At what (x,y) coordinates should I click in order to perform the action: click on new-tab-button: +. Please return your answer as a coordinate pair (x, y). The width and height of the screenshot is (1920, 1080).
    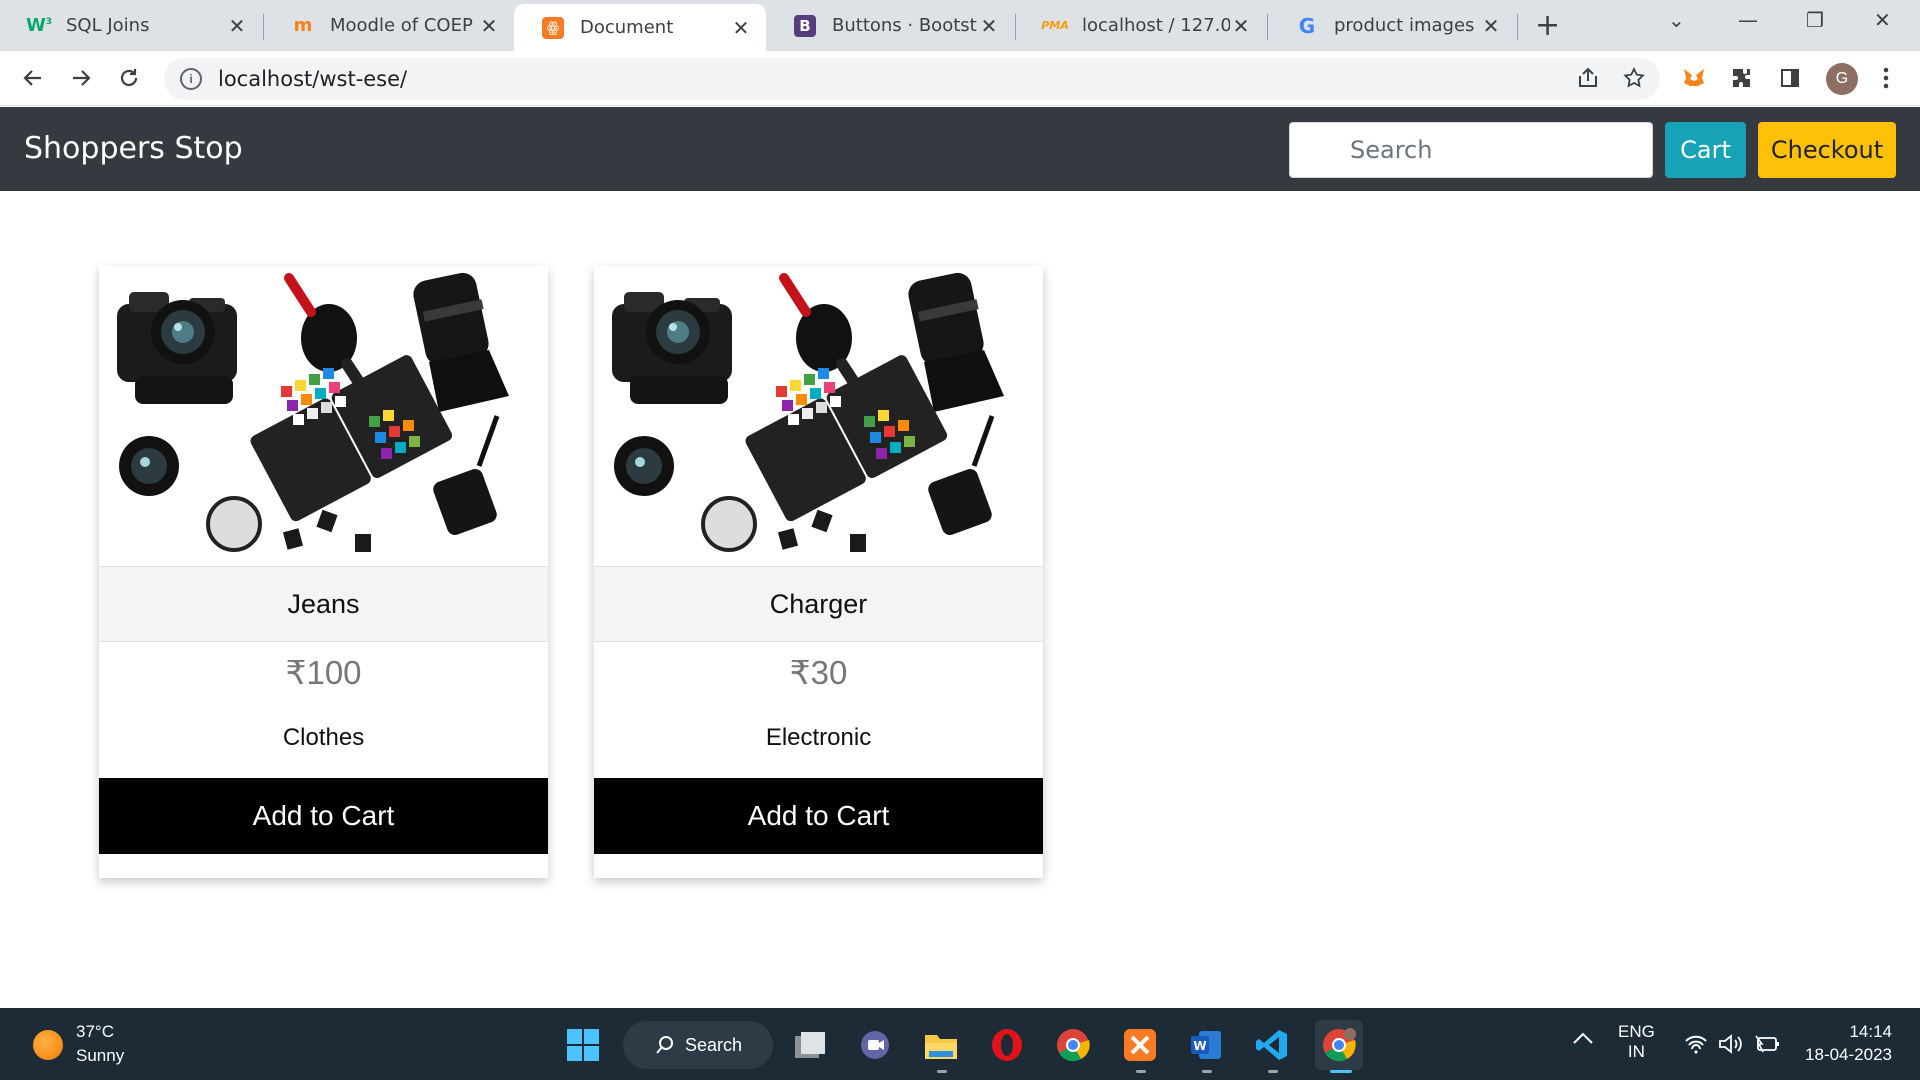
    Looking at the image, I should click on (1547, 25).